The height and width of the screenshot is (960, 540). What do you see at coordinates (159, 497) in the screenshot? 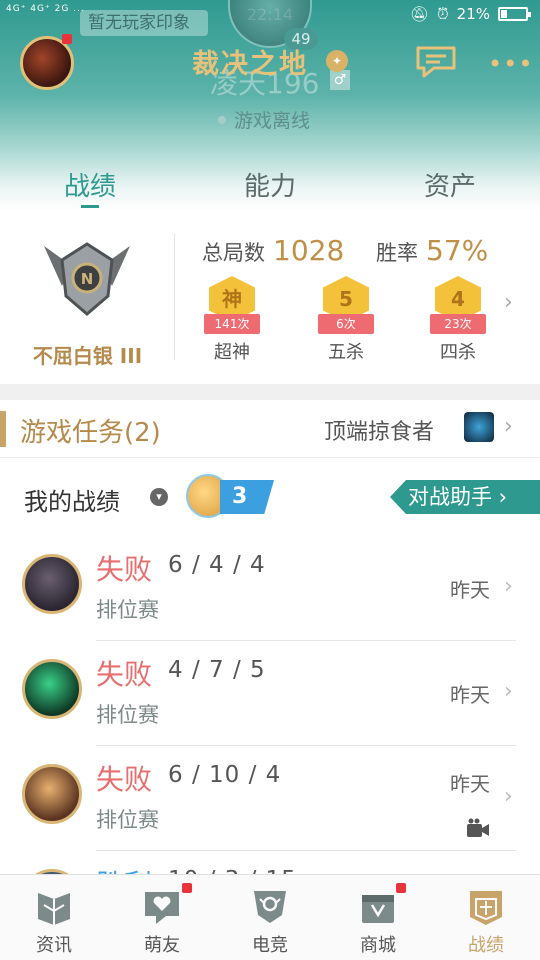
I see `chevron-down-icon: ▾` at bounding box center [159, 497].